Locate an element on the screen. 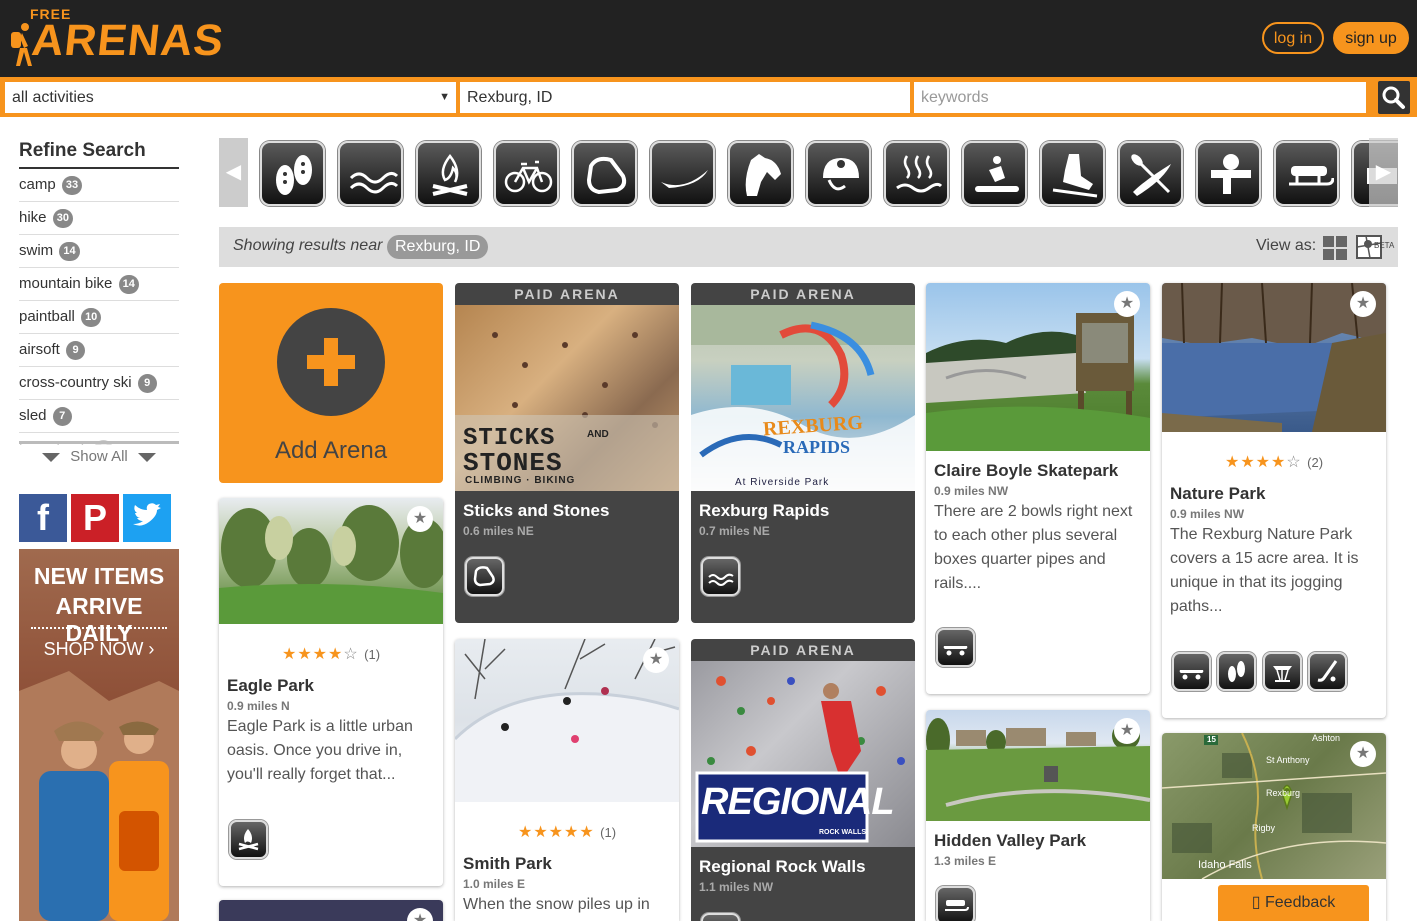  map-label-ashton: Ashton is located at coordinates (1326, 738).